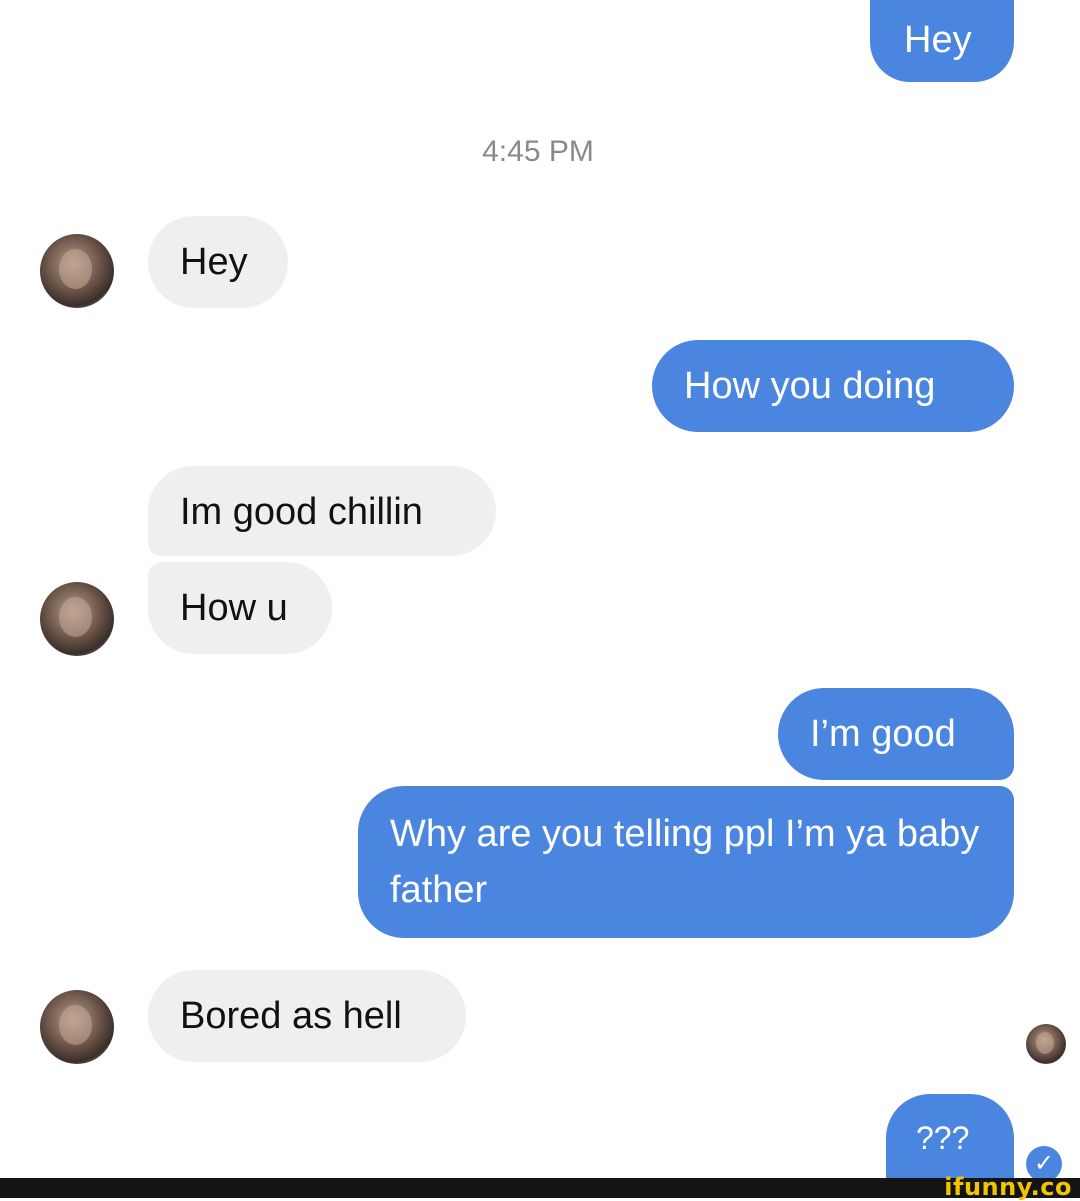 This screenshot has height=1201, width=1080. I want to click on outgoing-message: How you doing, so click(833, 386).